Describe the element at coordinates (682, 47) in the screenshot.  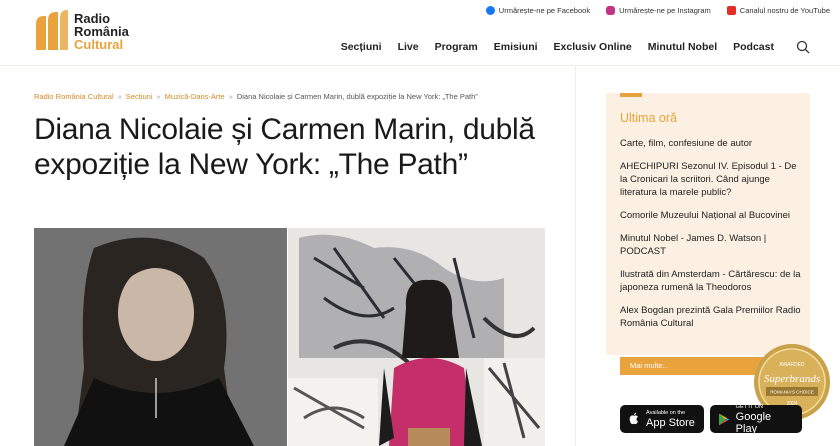
I see `nav-item-minutul-nobel: Minutul Nobel` at that location.